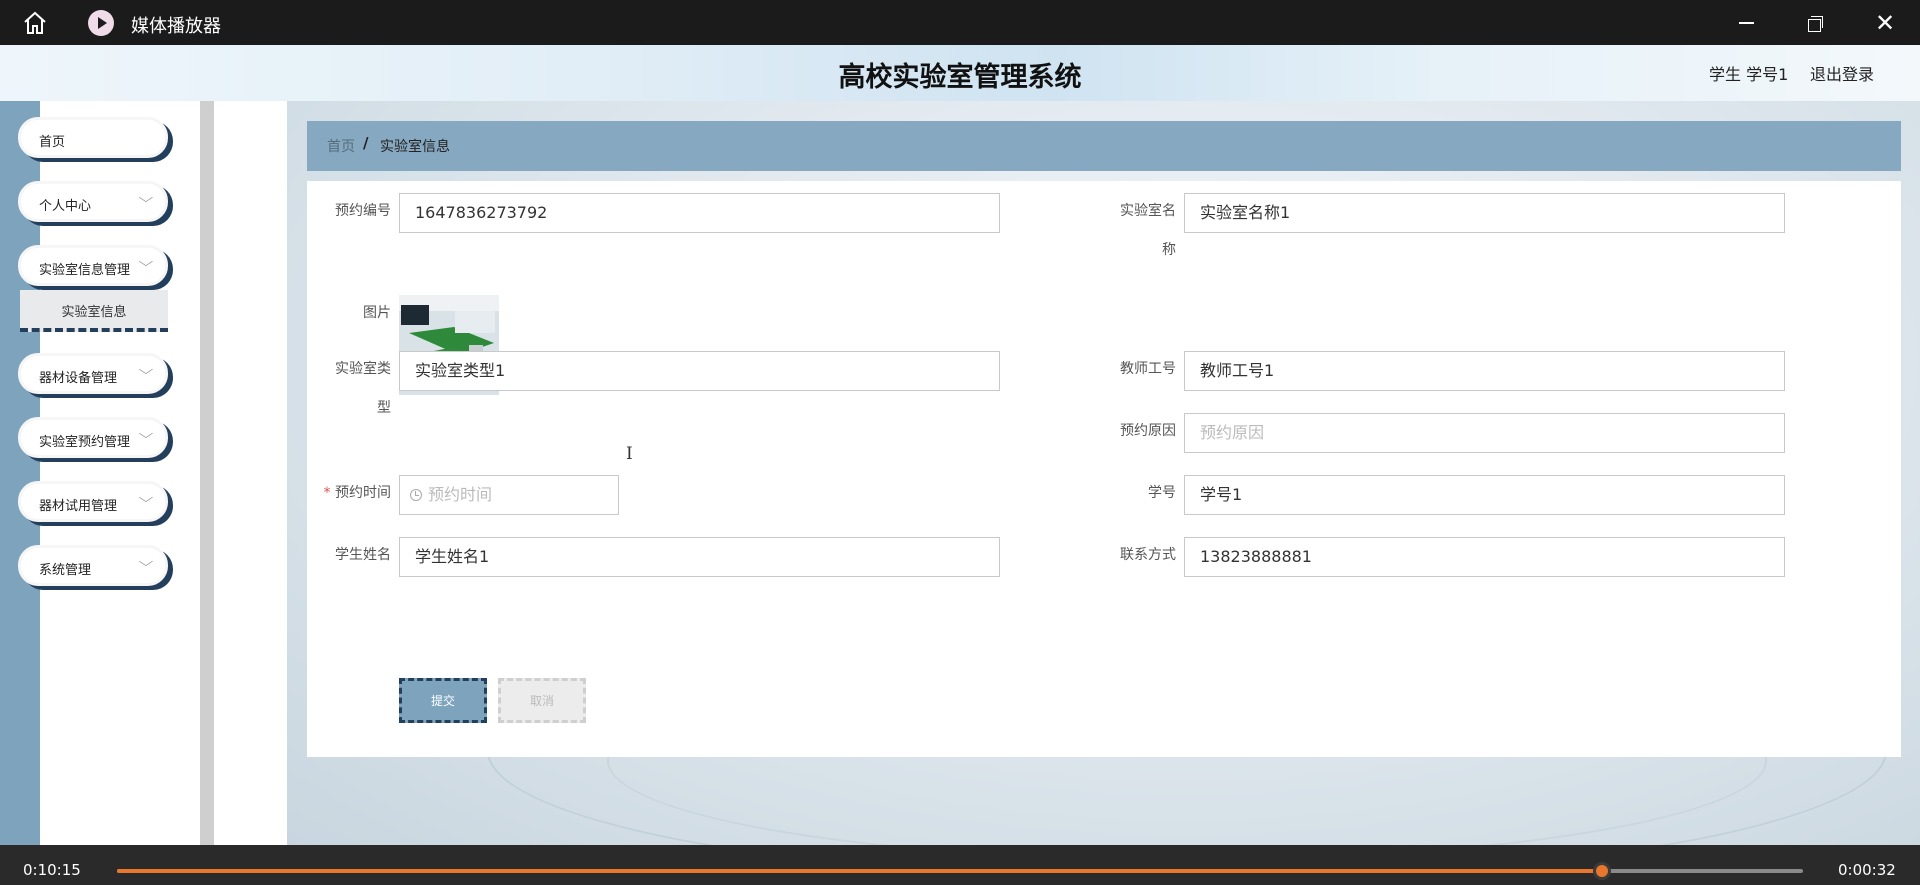 This screenshot has height=885, width=1920. Describe the element at coordinates (699, 371) in the screenshot. I see `lab-type-field: 实验室类型1` at that location.